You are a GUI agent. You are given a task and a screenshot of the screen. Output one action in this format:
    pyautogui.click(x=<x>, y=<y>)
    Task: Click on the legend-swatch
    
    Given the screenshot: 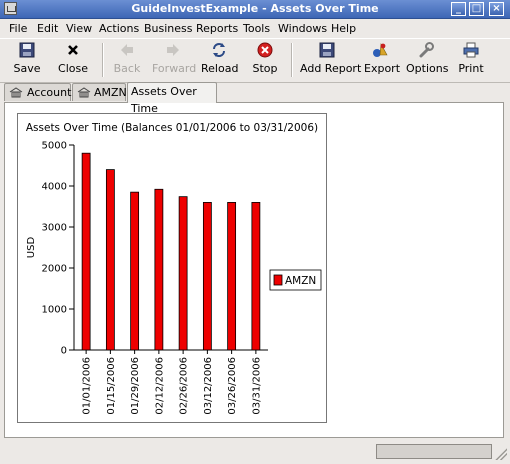 What is the action you would take?
    pyautogui.click(x=278, y=280)
    